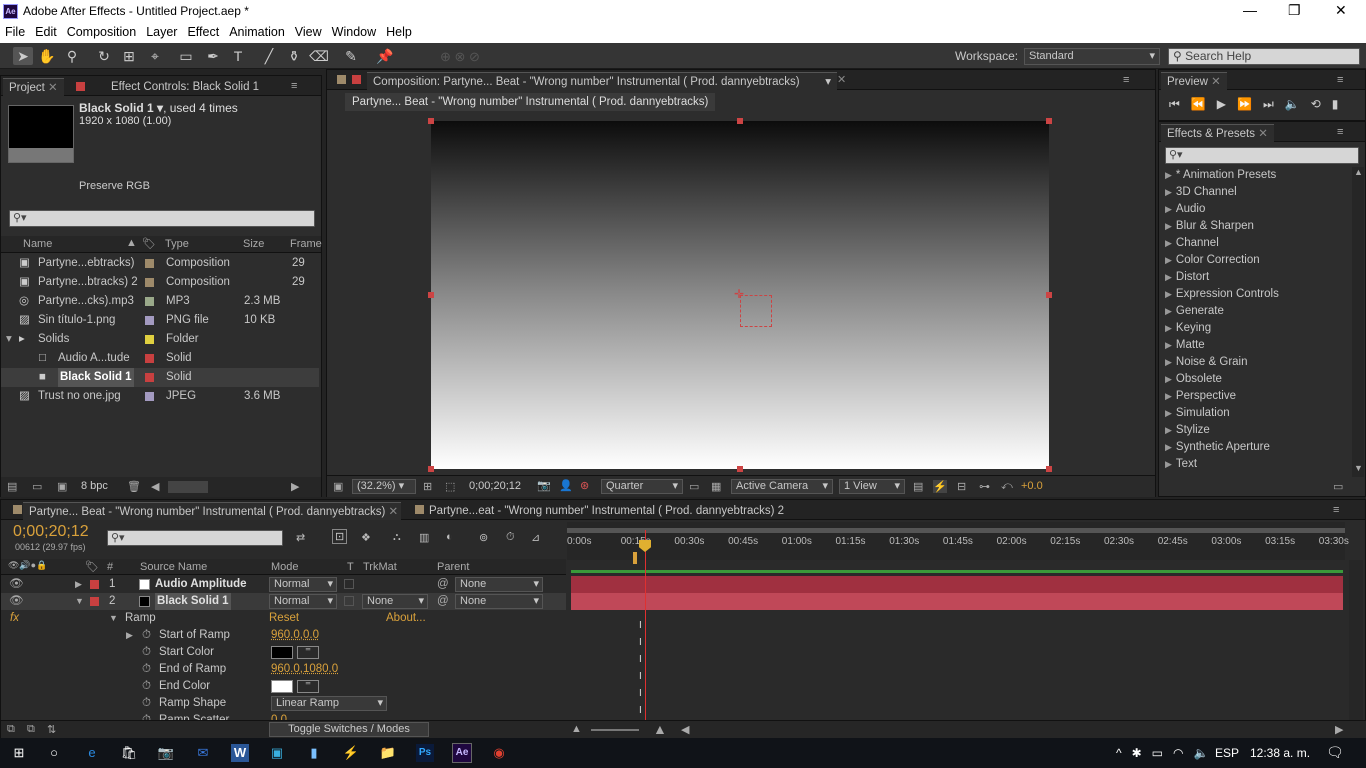 Image resolution: width=1366 pixels, height=768 pixels. I want to click on comp-mini-flowchart-icon: ⇄, so click(300, 537).